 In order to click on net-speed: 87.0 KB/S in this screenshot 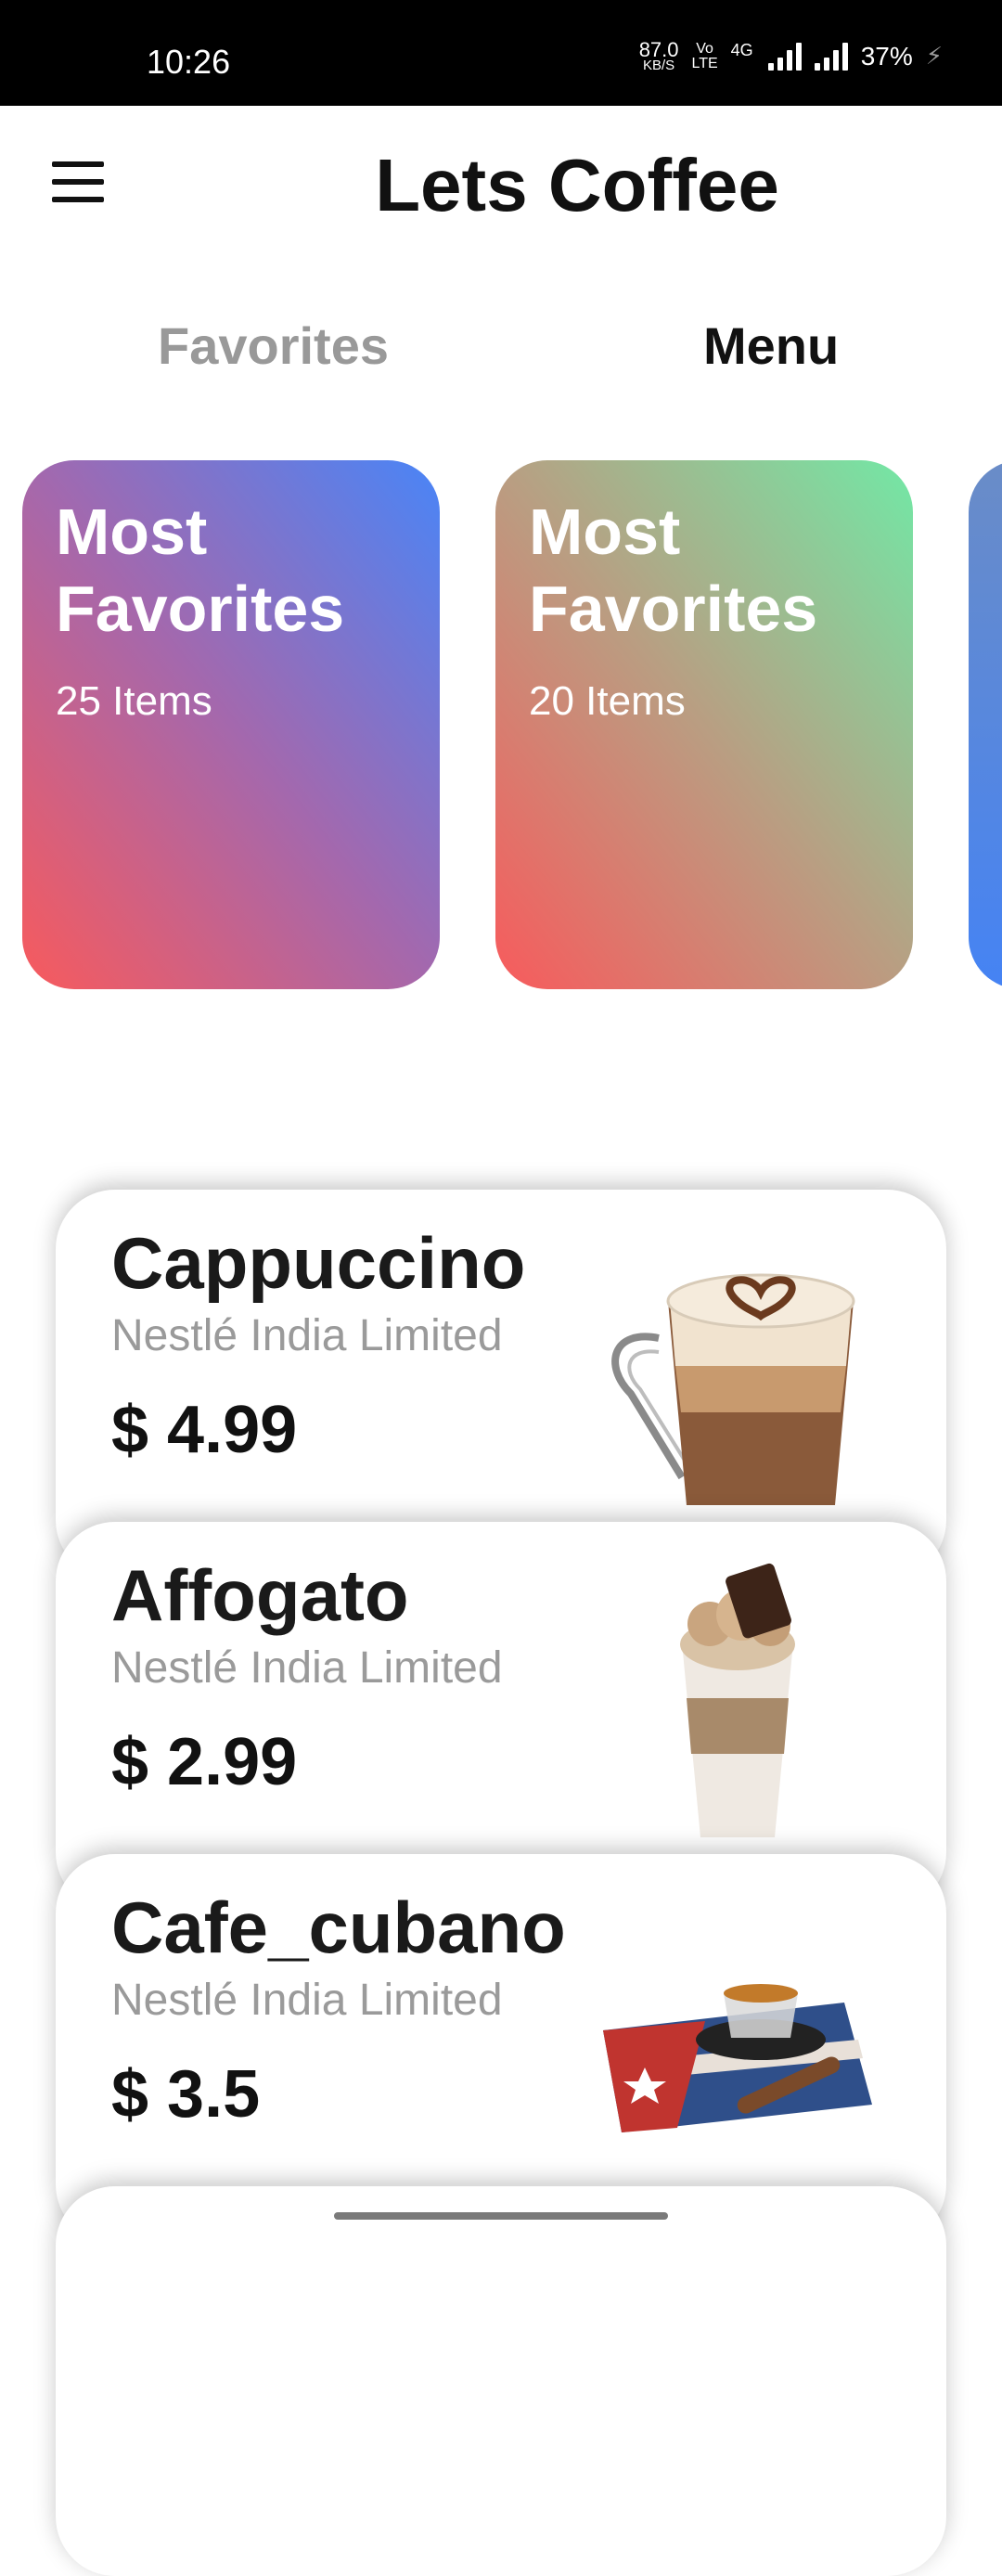, I will do `click(659, 55)`.